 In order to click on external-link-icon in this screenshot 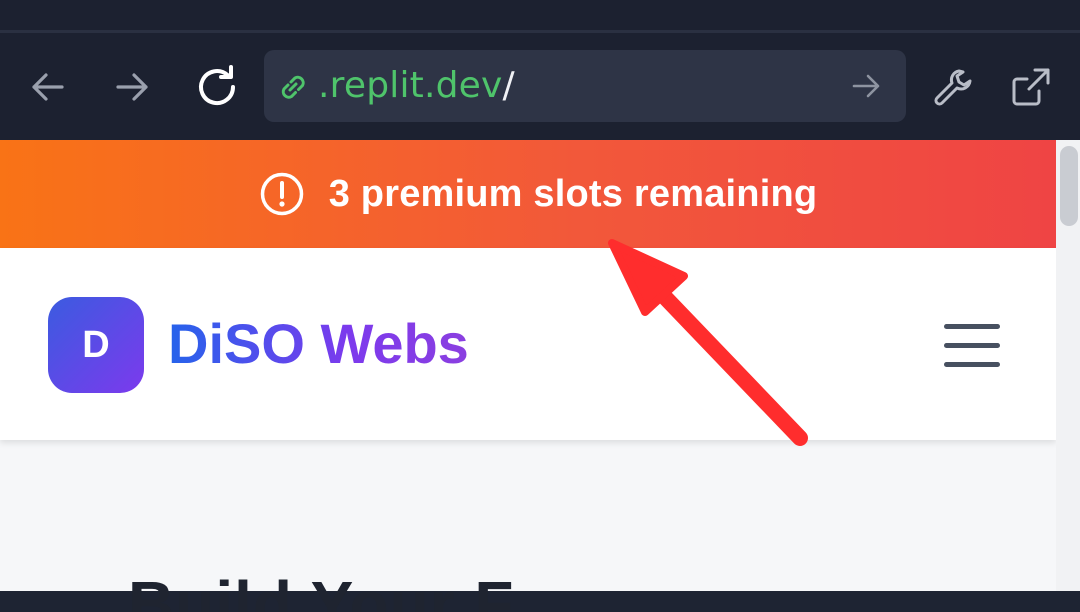, I will do `click(1031, 86)`.